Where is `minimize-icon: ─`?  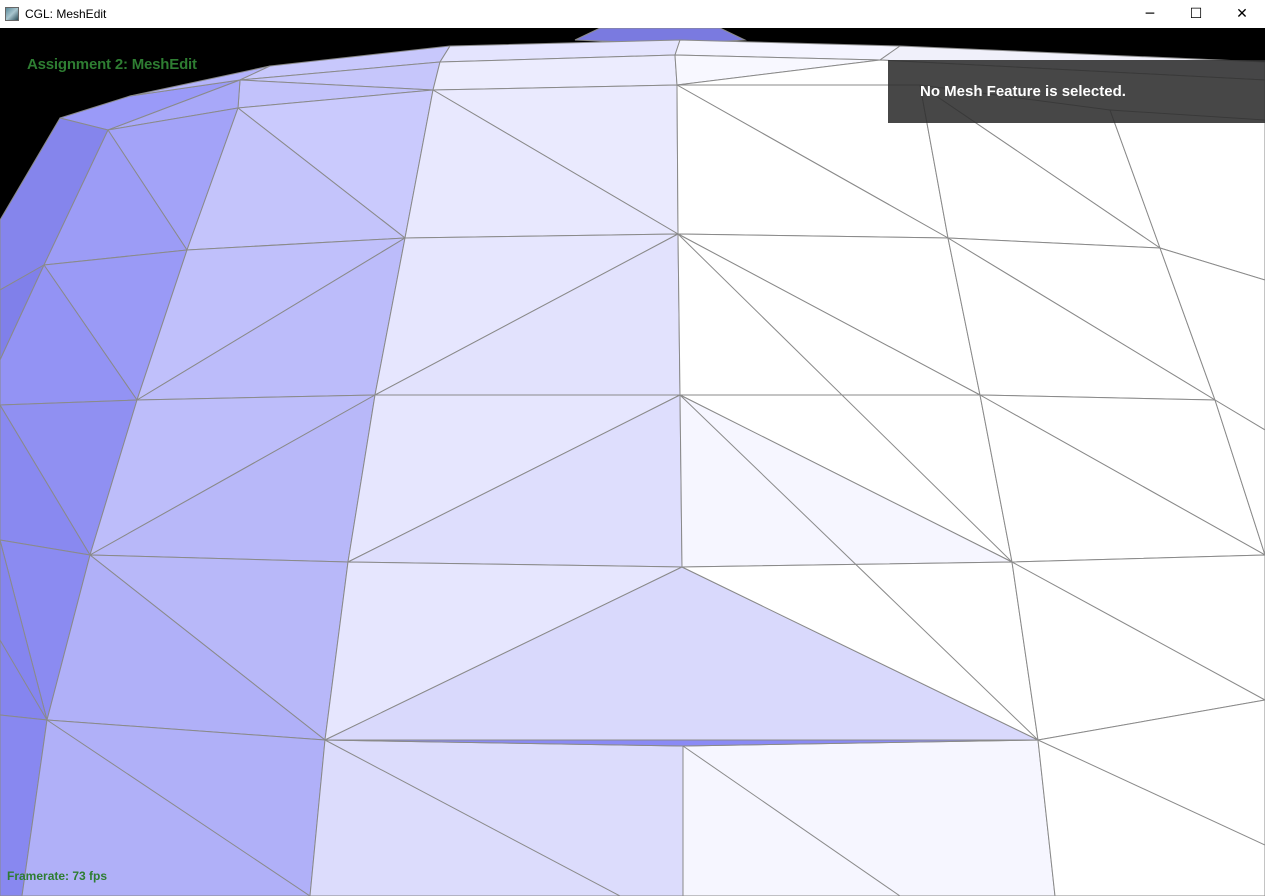
minimize-icon: ─ is located at coordinates (1150, 14).